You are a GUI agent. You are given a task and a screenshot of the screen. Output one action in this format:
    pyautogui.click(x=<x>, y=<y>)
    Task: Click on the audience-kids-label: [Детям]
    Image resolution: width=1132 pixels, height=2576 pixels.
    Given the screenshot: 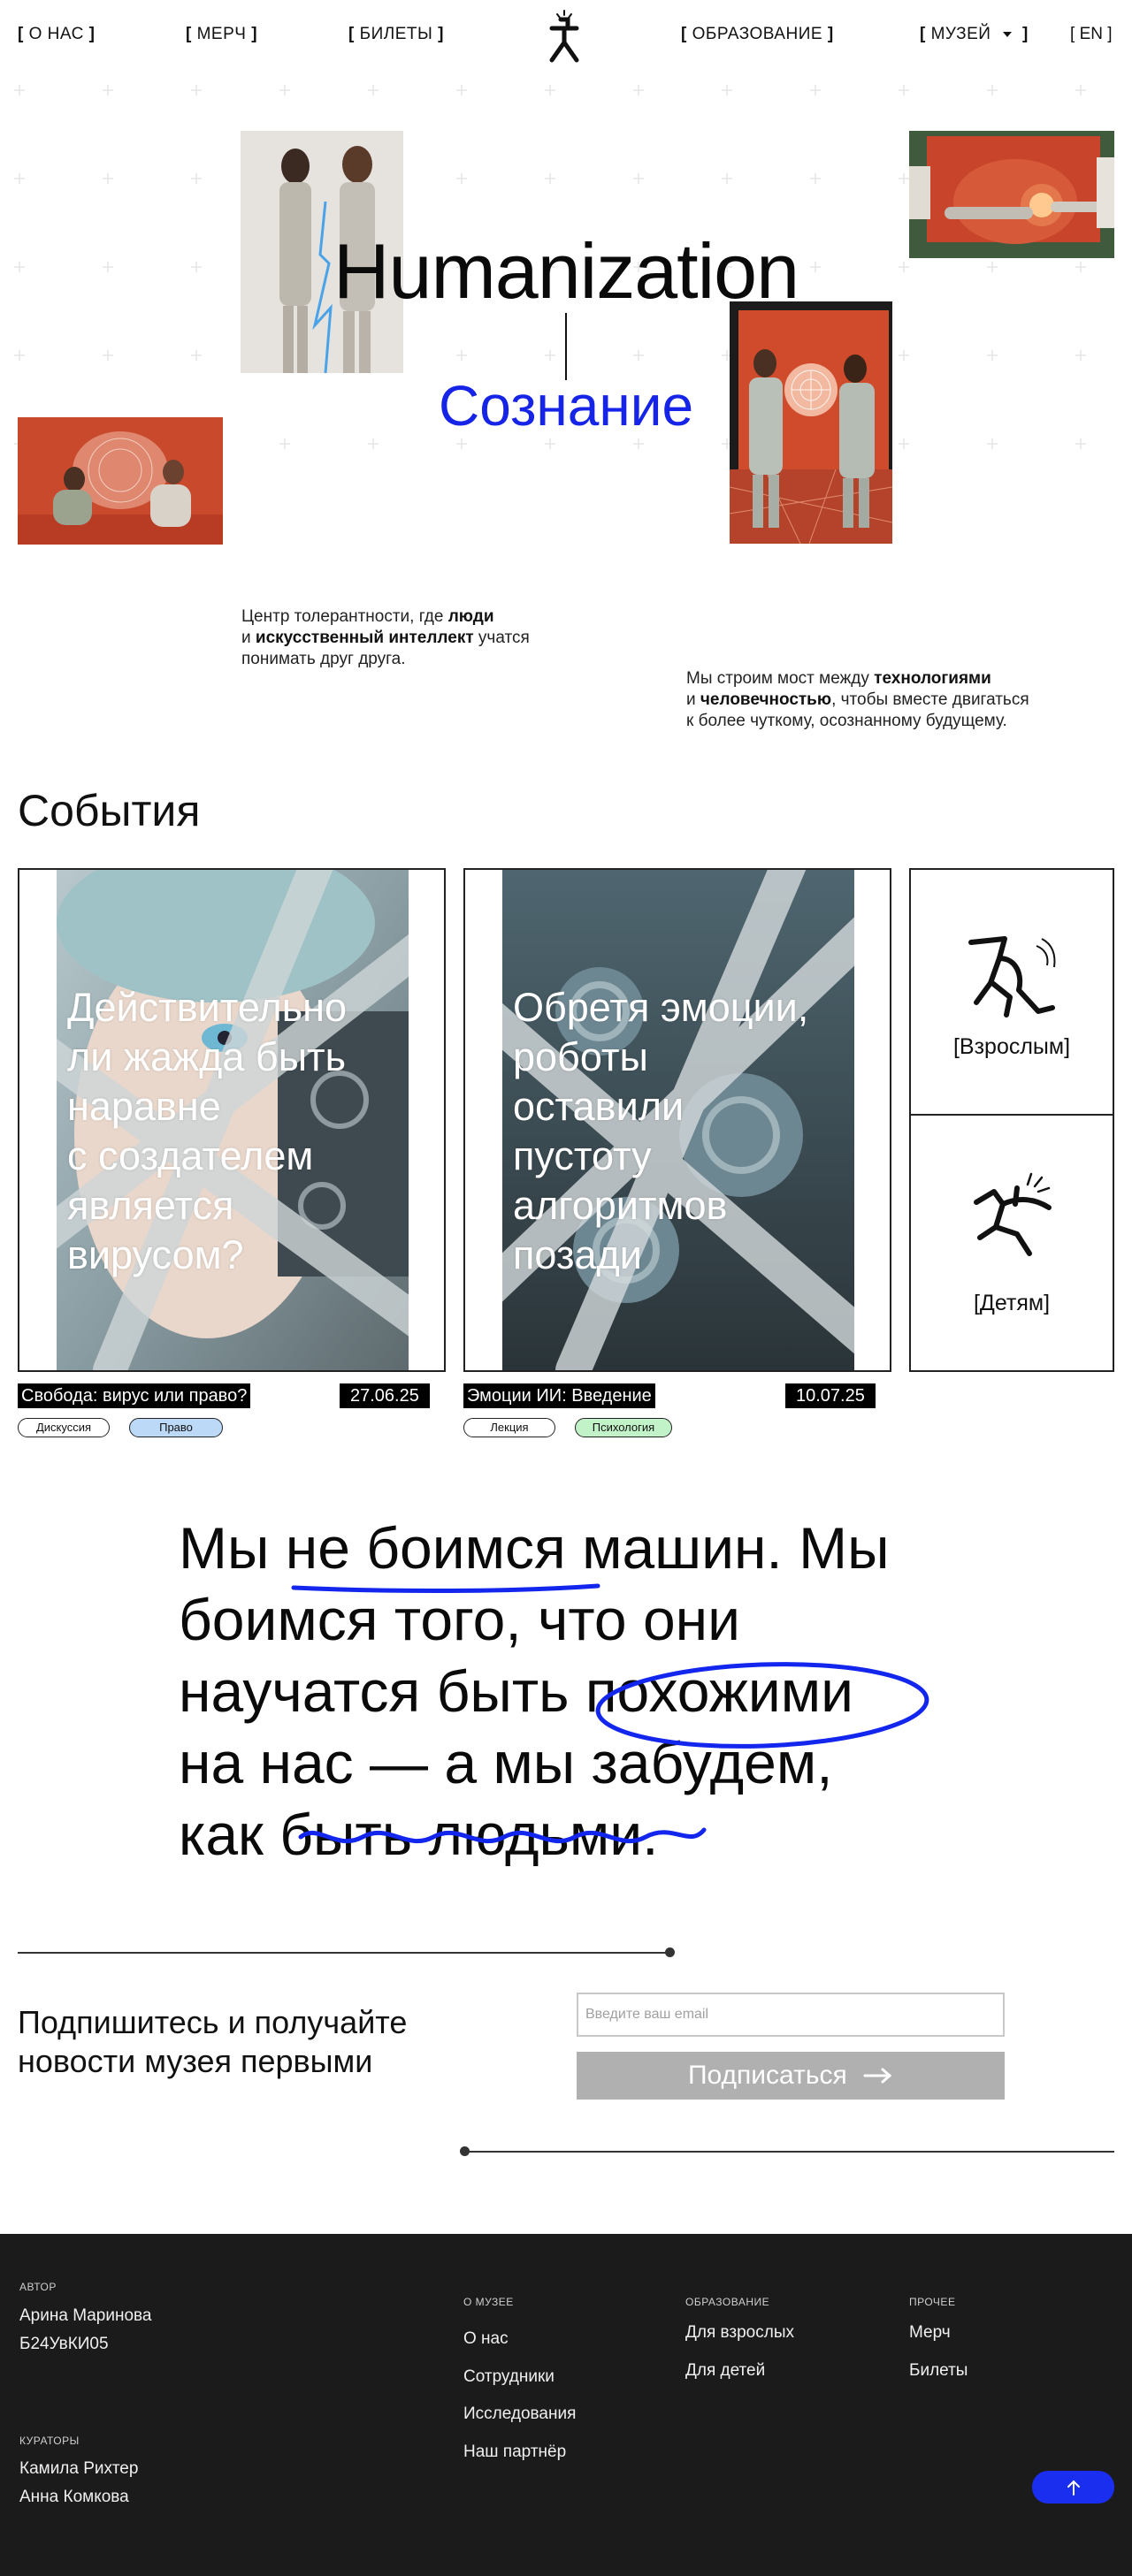 What is the action you would take?
    pyautogui.click(x=1012, y=1303)
    